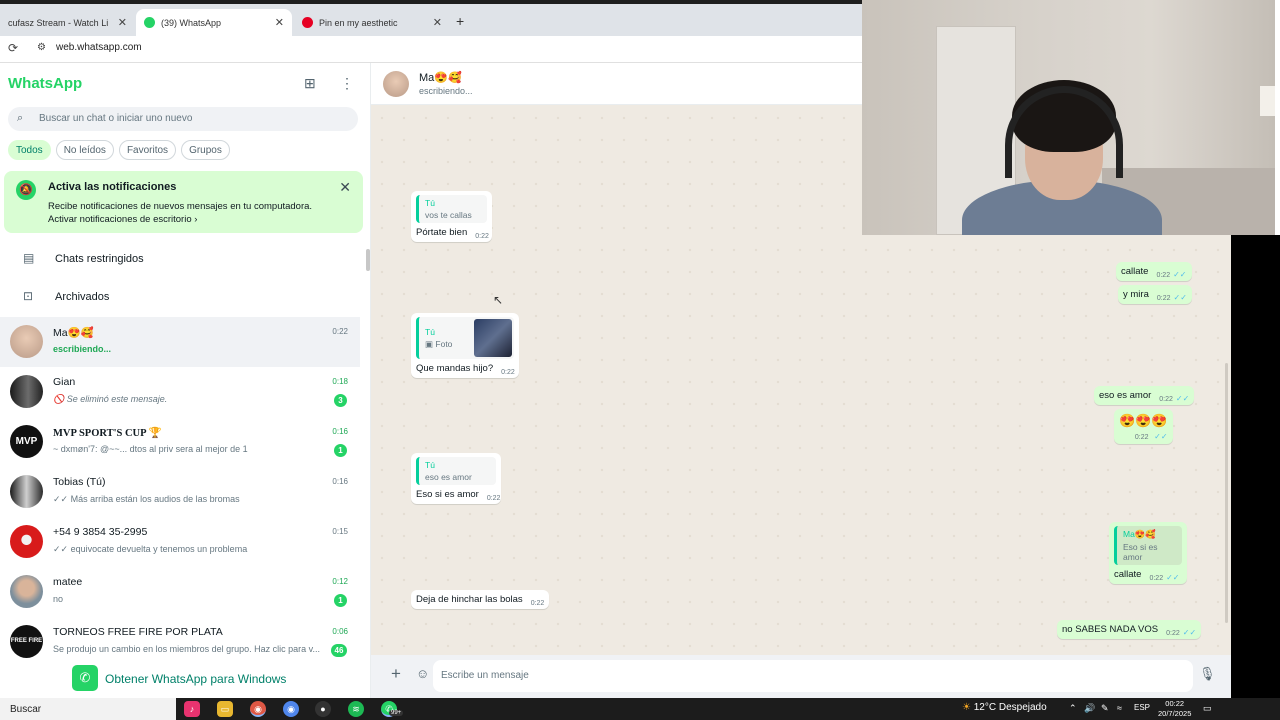 This screenshot has width=1280, height=720. What do you see at coordinates (291, 709) in the screenshot?
I see `chrome-alt-icon: ◉` at bounding box center [291, 709].